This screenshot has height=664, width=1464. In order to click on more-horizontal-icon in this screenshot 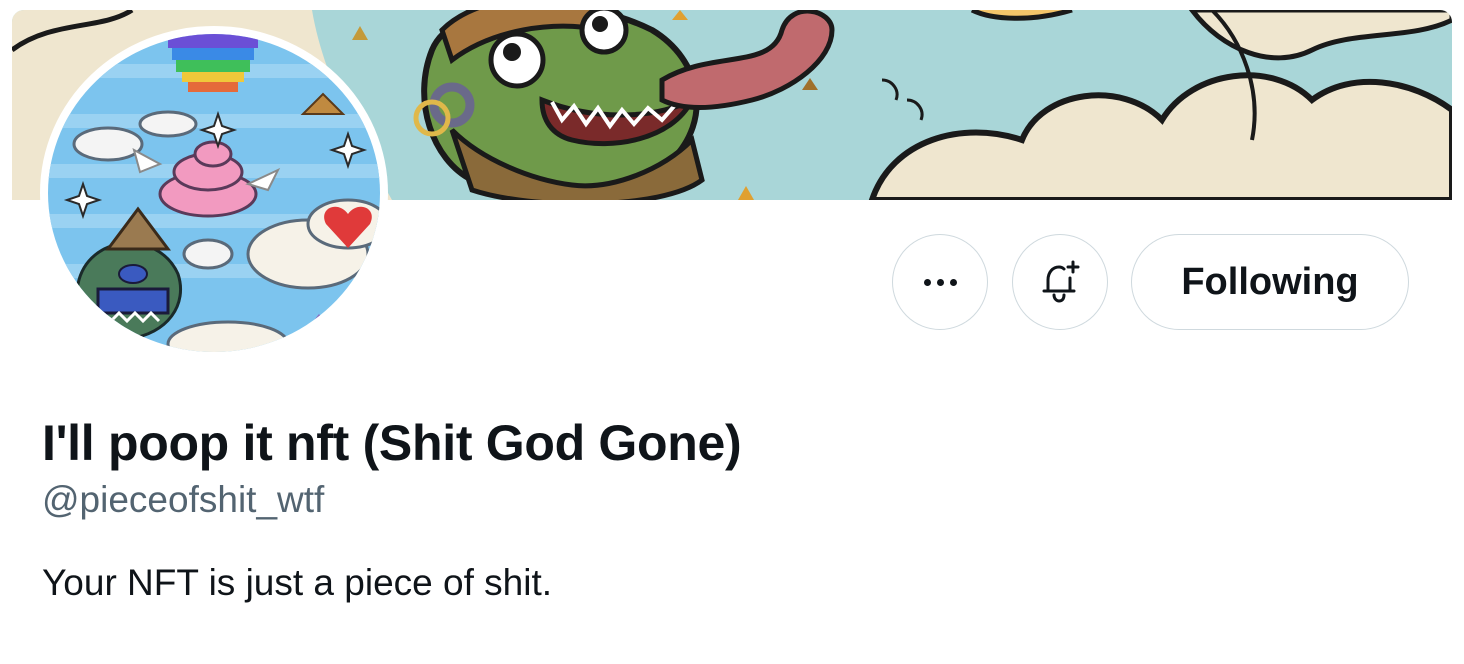, I will do `click(940, 282)`.